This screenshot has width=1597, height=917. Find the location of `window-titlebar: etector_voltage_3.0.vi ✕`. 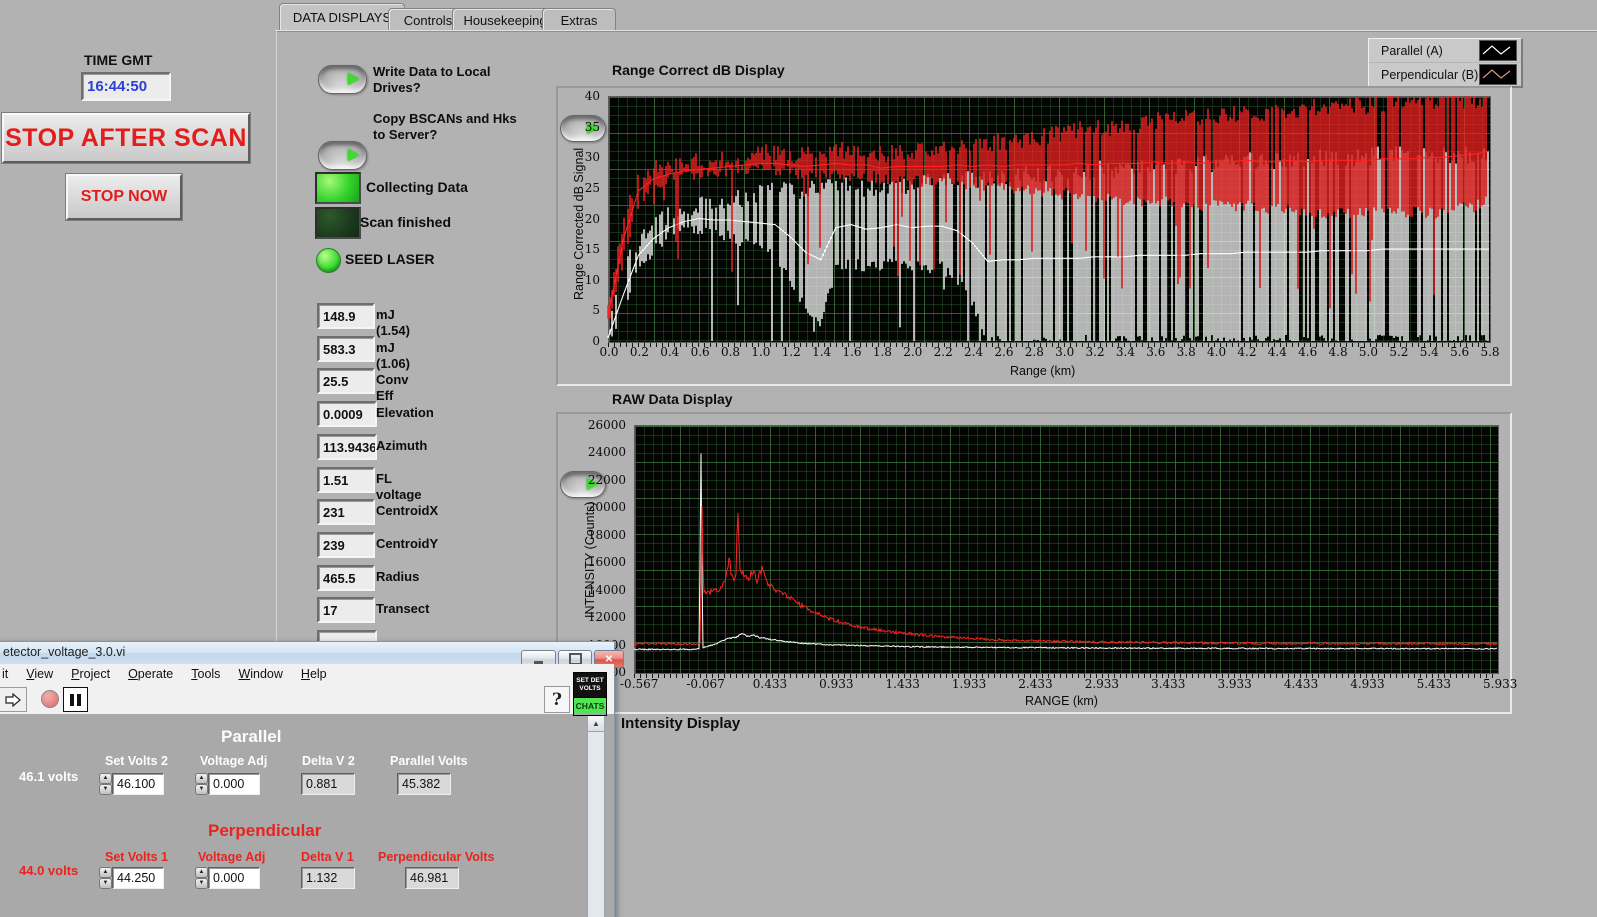

window-titlebar: etector_voltage_3.0.vi ✕ is located at coordinates (312, 655).